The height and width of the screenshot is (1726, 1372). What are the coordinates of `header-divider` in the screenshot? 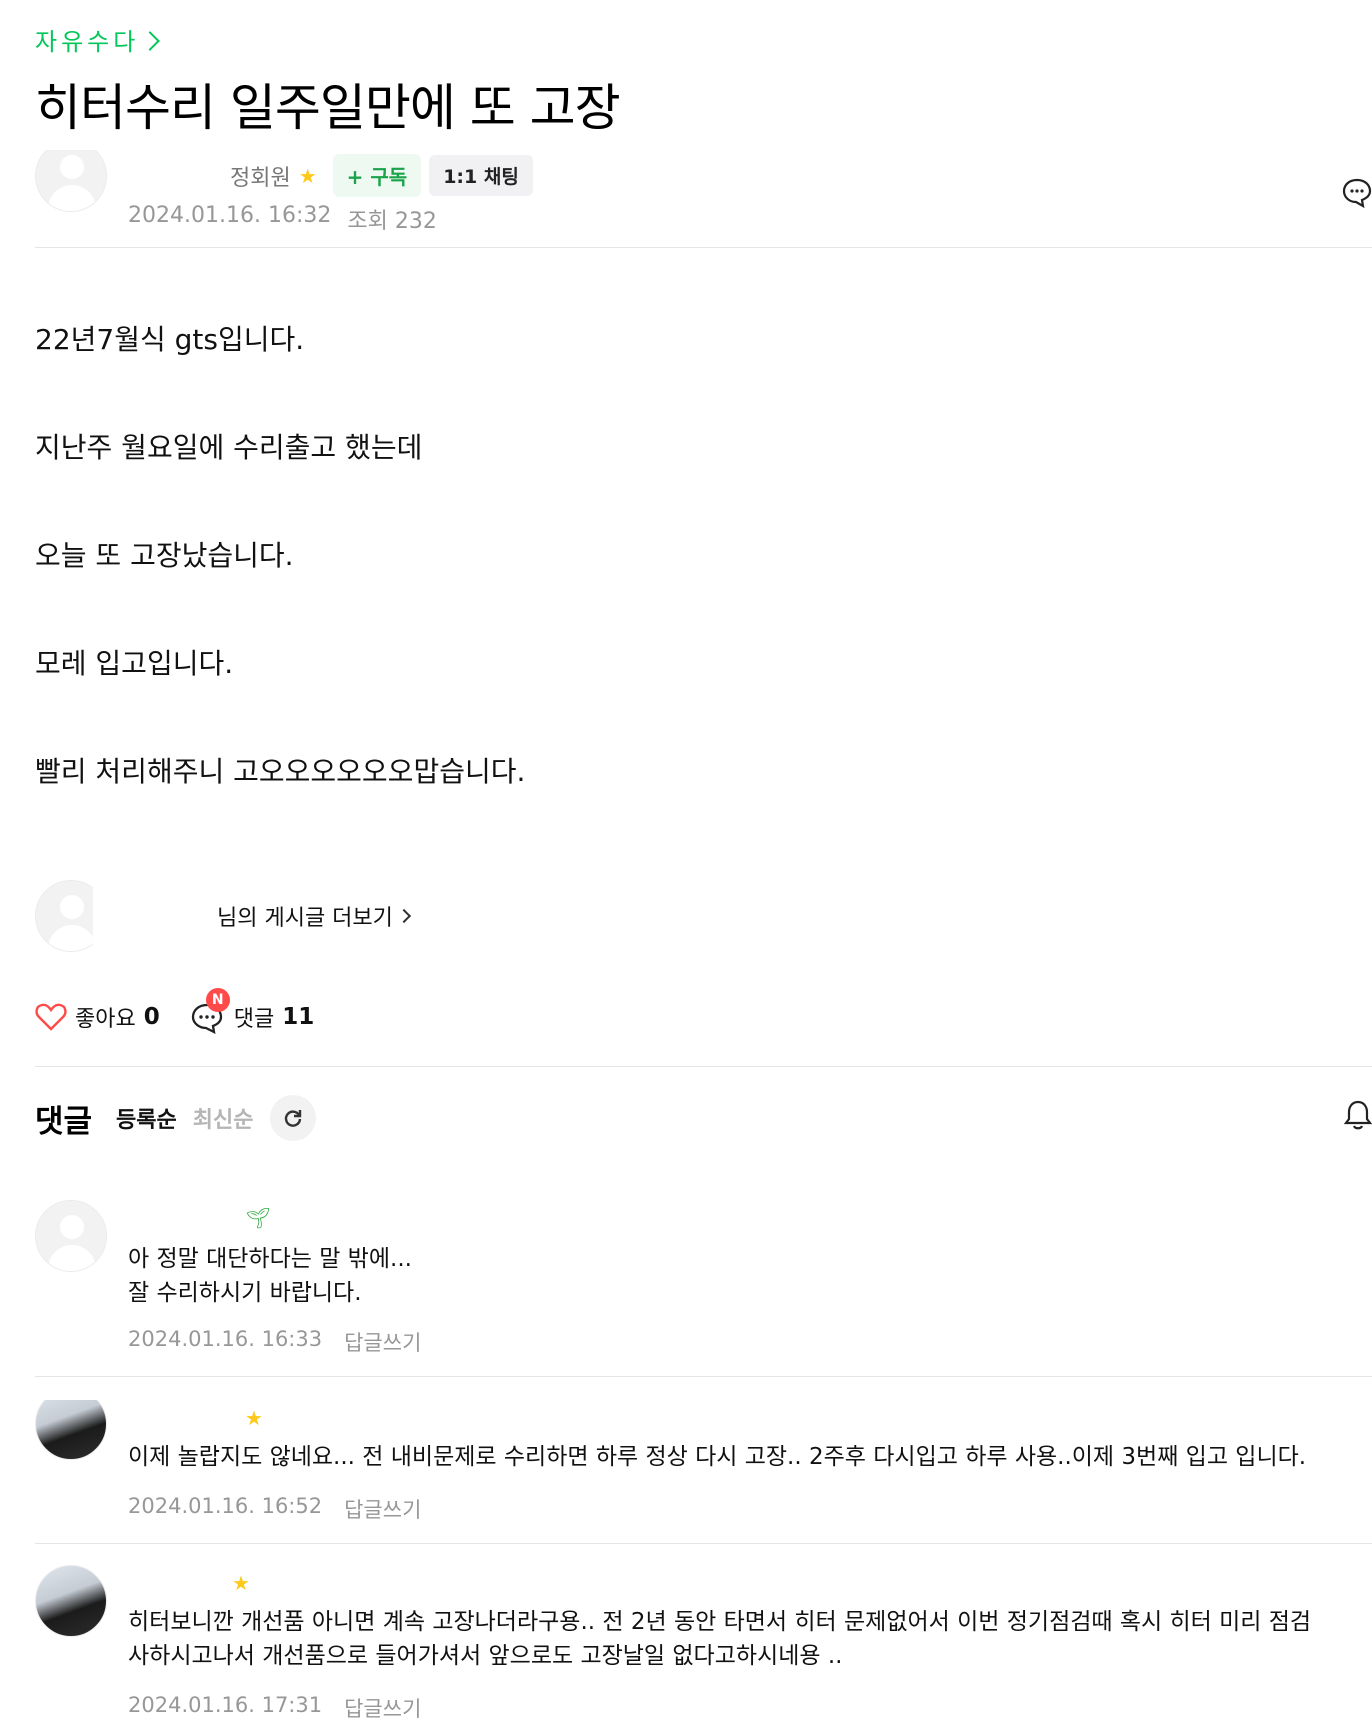 It's located at (703, 247).